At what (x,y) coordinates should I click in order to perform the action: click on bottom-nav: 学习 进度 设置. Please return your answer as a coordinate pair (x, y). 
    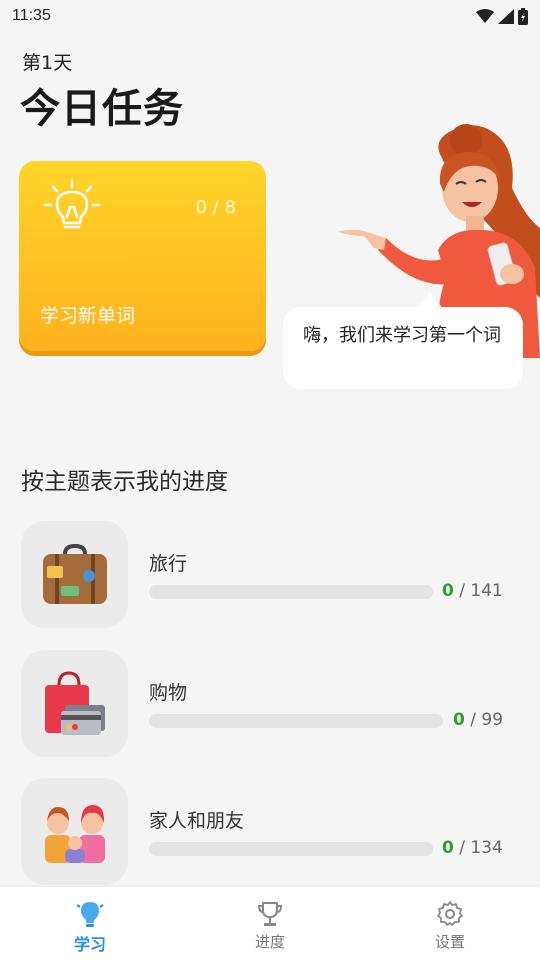
    Looking at the image, I should click on (270, 923).